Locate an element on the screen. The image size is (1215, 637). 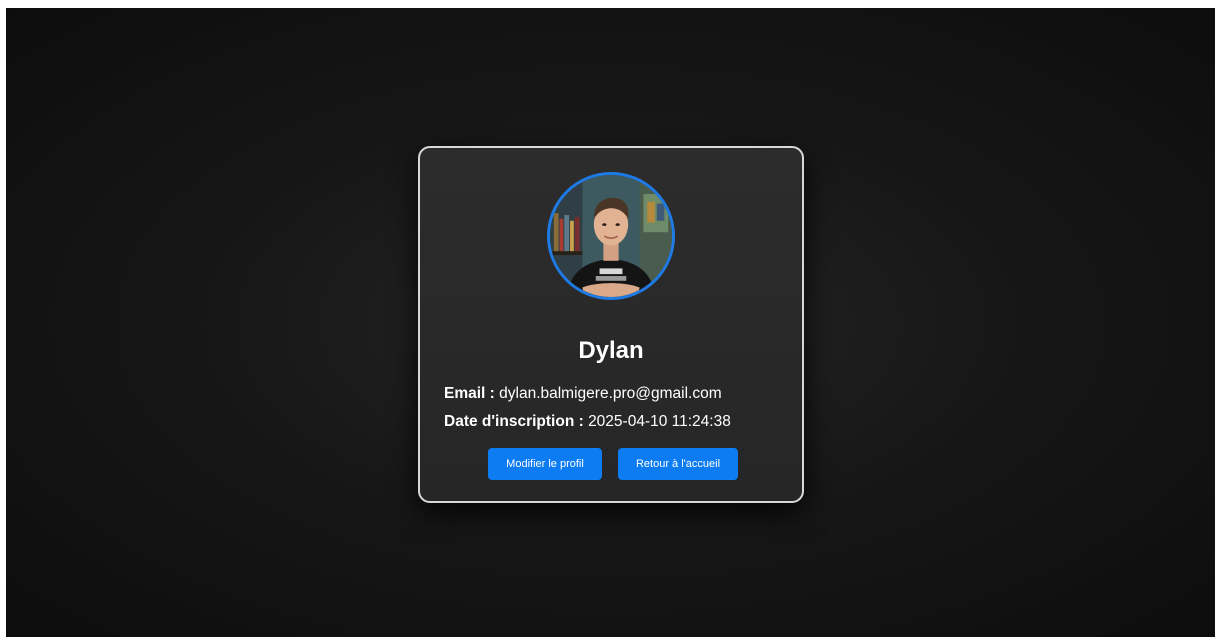
avatar is located at coordinates (611, 236).